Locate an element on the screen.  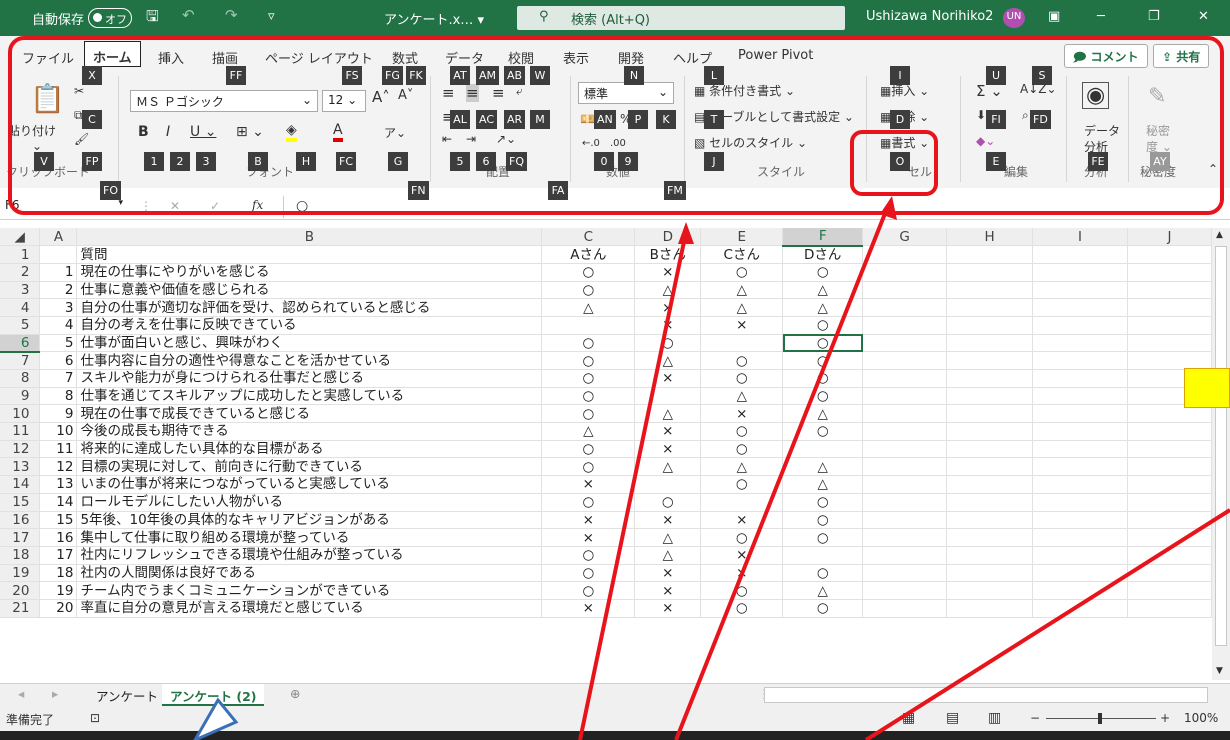
vertical-scrollbar: ▲ ▼ is located at coordinates (1221, 454).